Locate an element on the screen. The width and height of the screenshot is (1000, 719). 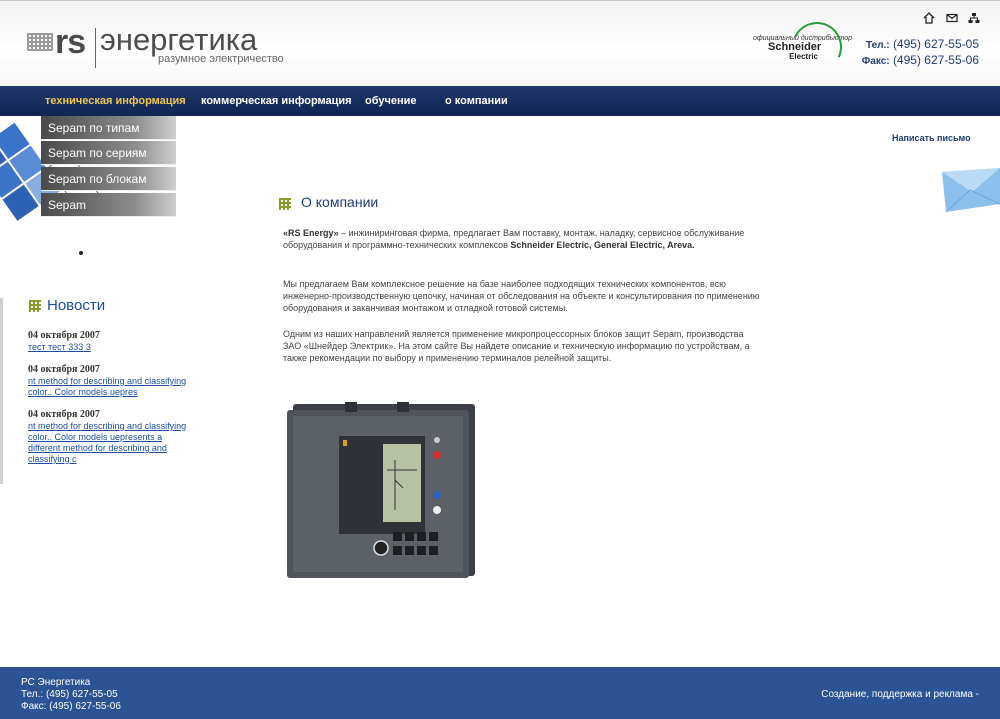
schneider-logo: Schneider Electric is located at coordinates (795, 51).